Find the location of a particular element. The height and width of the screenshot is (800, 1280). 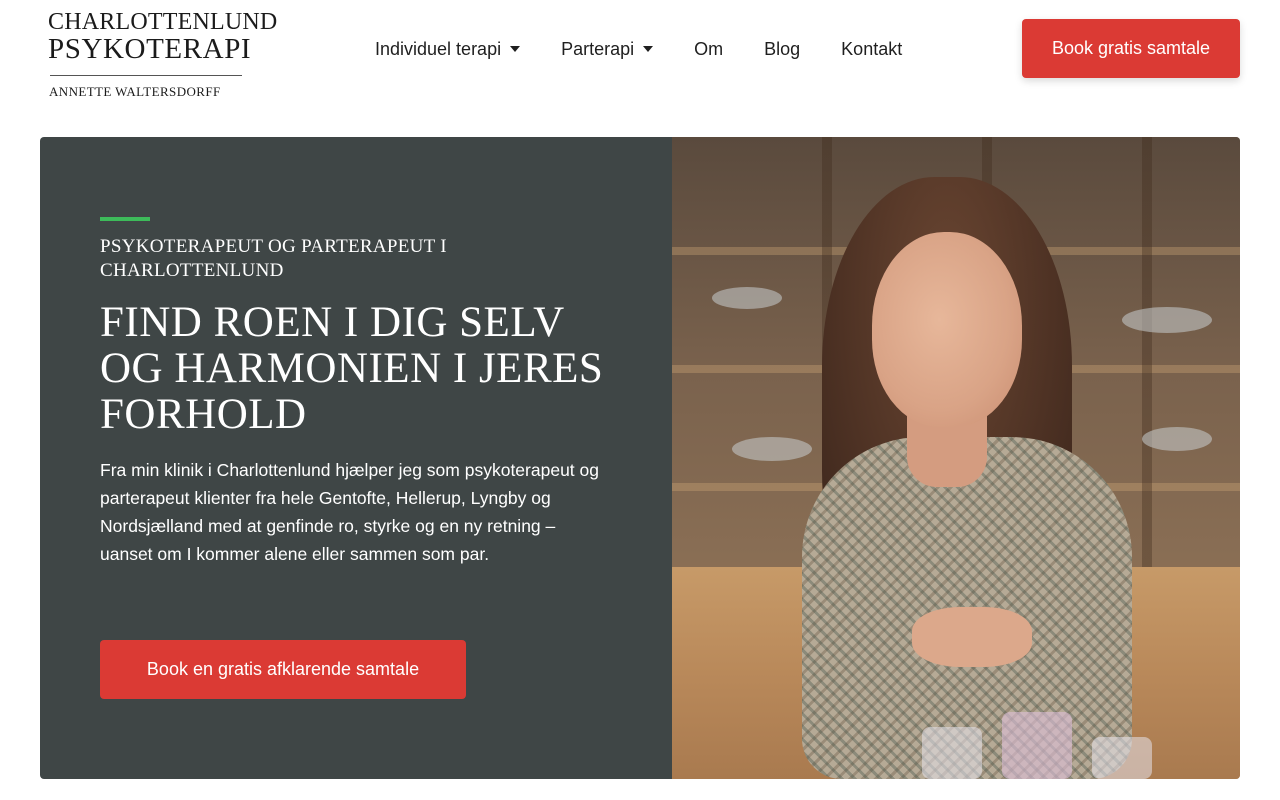

nav-item-blog: Blog is located at coordinates (782, 49).